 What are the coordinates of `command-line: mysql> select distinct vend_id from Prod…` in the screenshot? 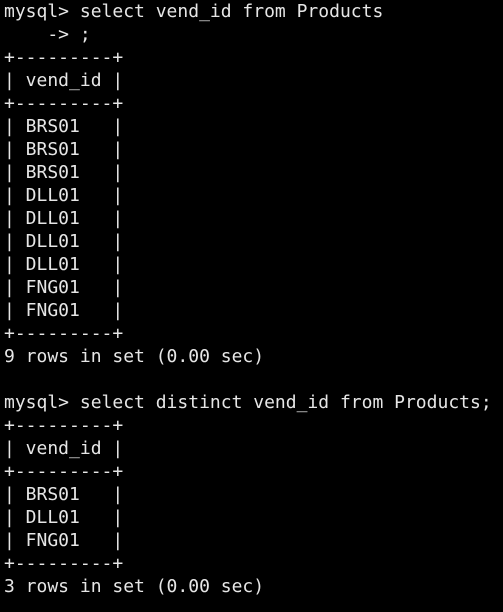 It's located at (248, 402).